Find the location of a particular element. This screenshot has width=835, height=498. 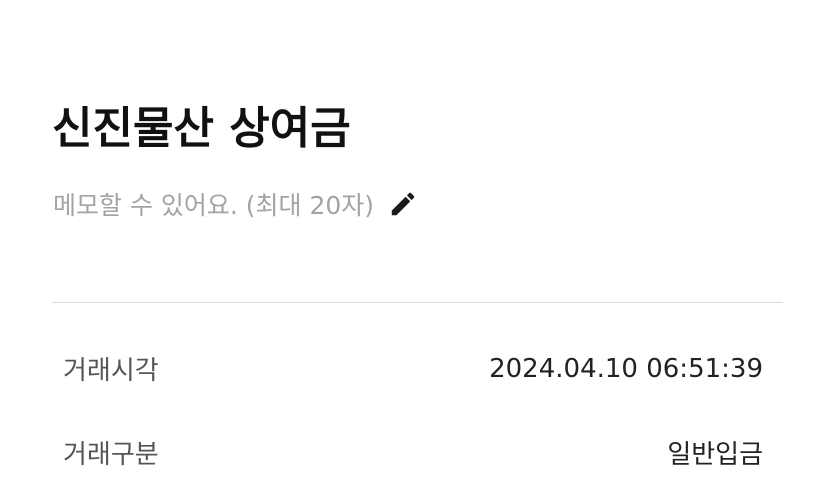

memo-placeholder: 메모할 수 있어요. (최대 20자) is located at coordinates (213, 204).